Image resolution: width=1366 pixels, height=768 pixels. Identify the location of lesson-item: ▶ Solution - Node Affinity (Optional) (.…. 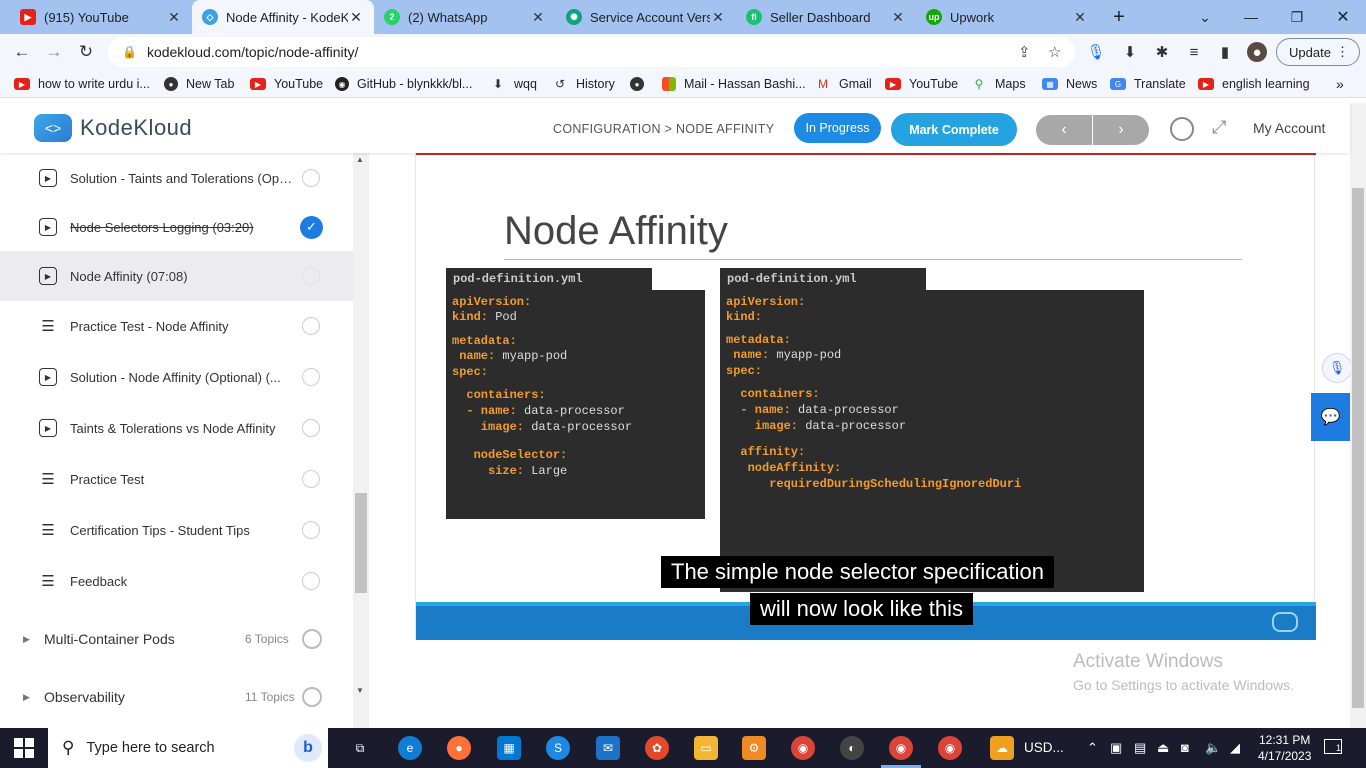
(176, 377).